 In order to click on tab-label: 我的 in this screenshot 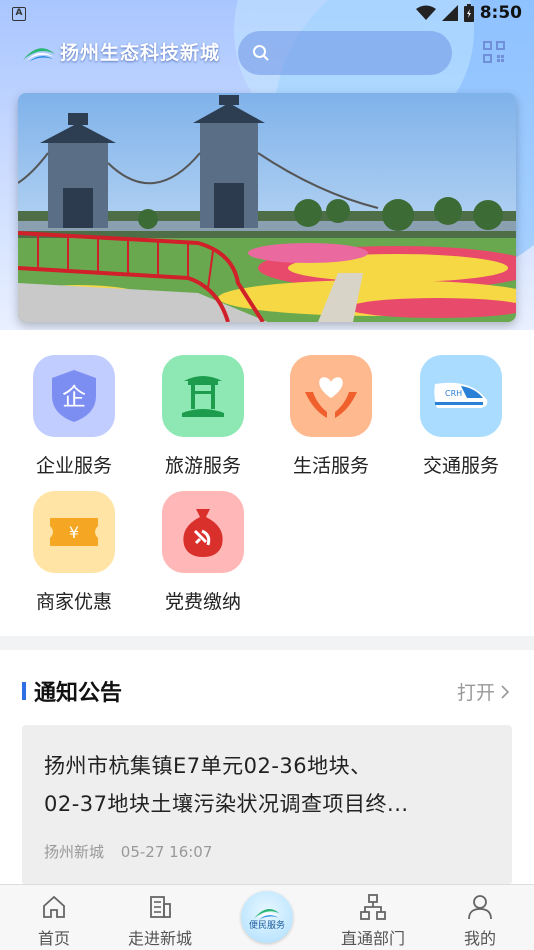, I will do `click(479, 938)`.